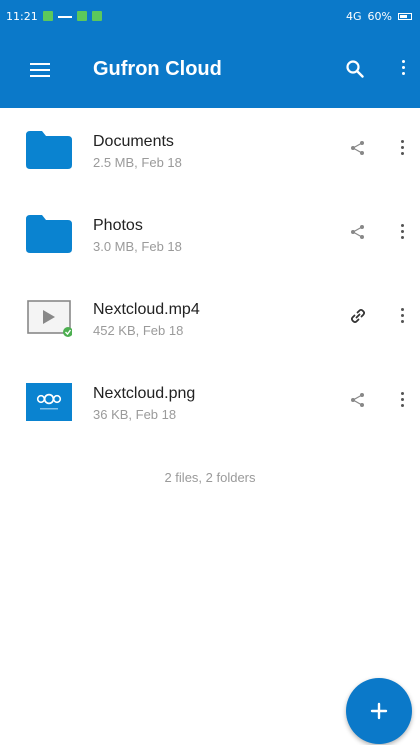  Describe the element at coordinates (210, 150) in the screenshot. I see `file-row-documents: Documents 2.5 MB, Feb 18` at that location.